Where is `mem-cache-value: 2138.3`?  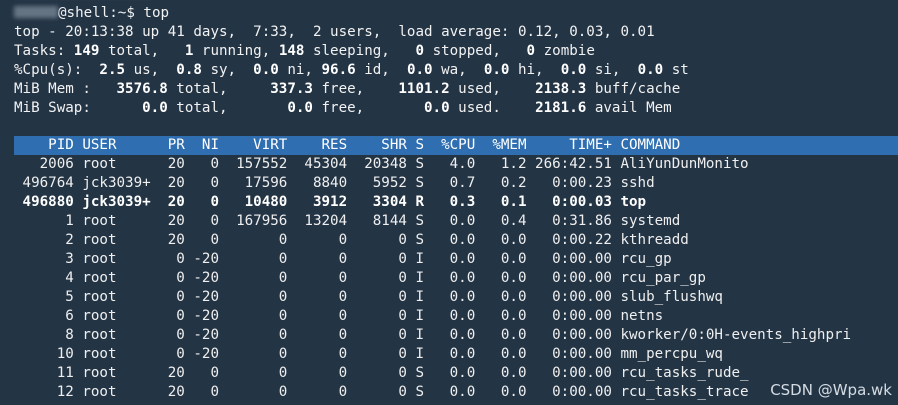 mem-cache-value: 2138.3 is located at coordinates (561, 89).